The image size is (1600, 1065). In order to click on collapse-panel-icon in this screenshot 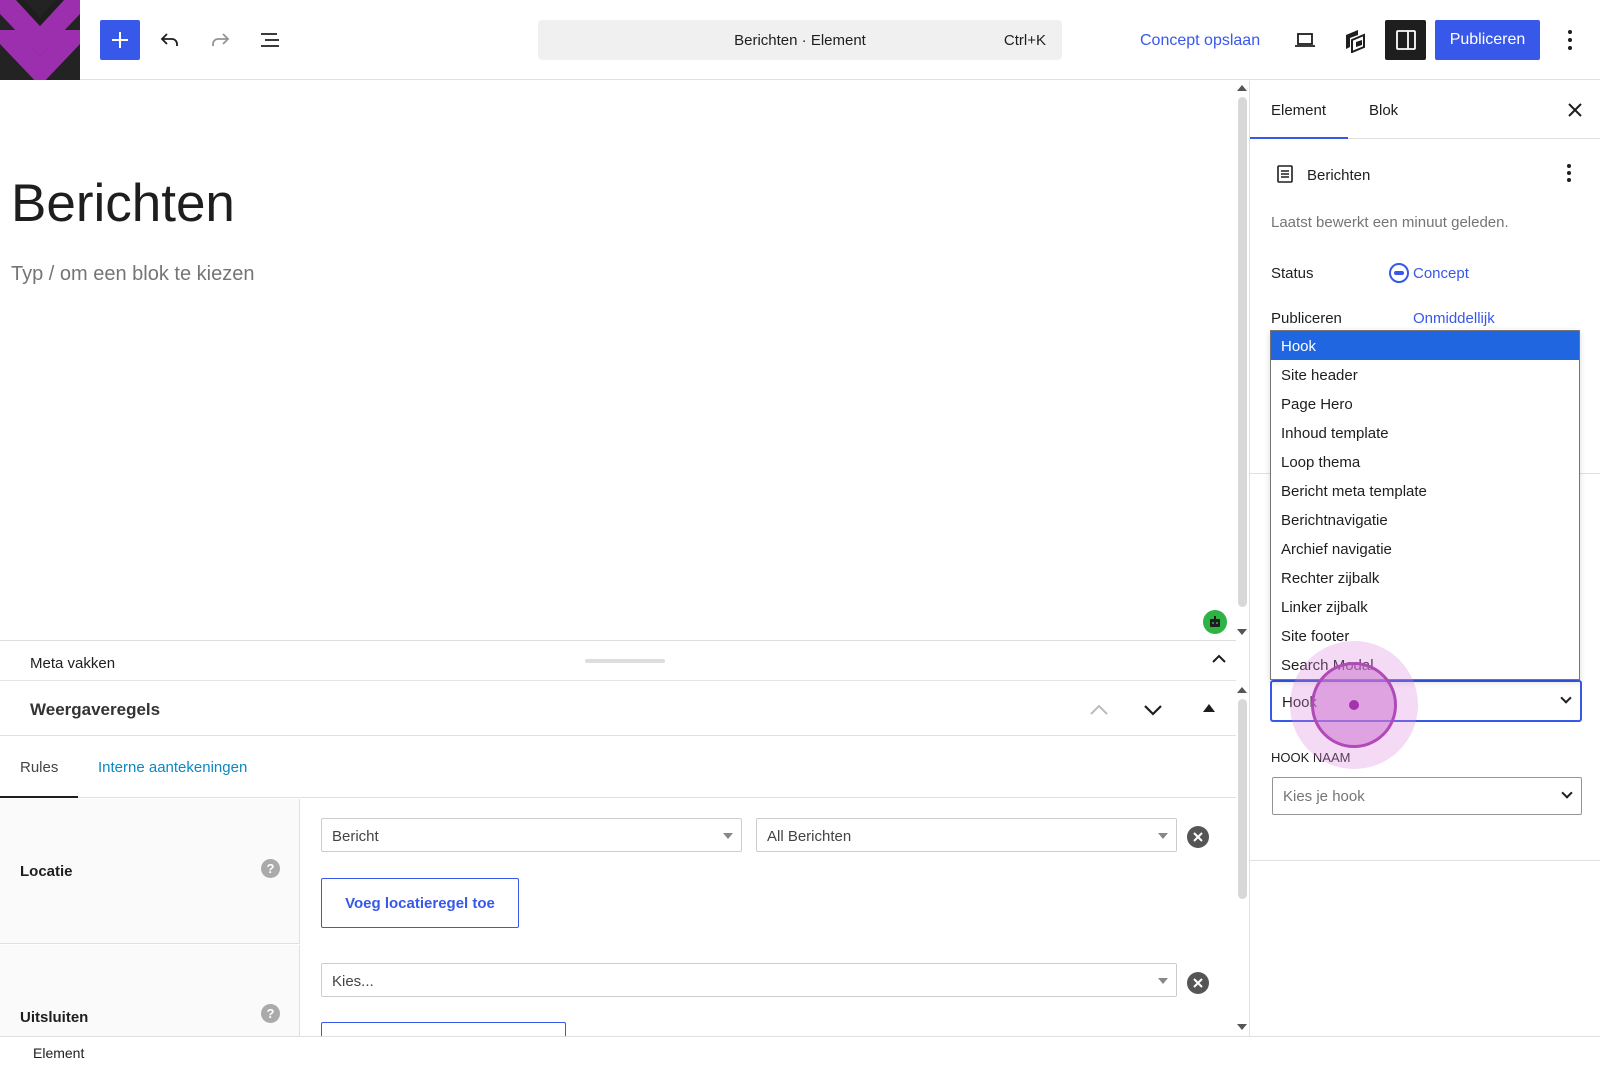, I will do `click(1209, 708)`.